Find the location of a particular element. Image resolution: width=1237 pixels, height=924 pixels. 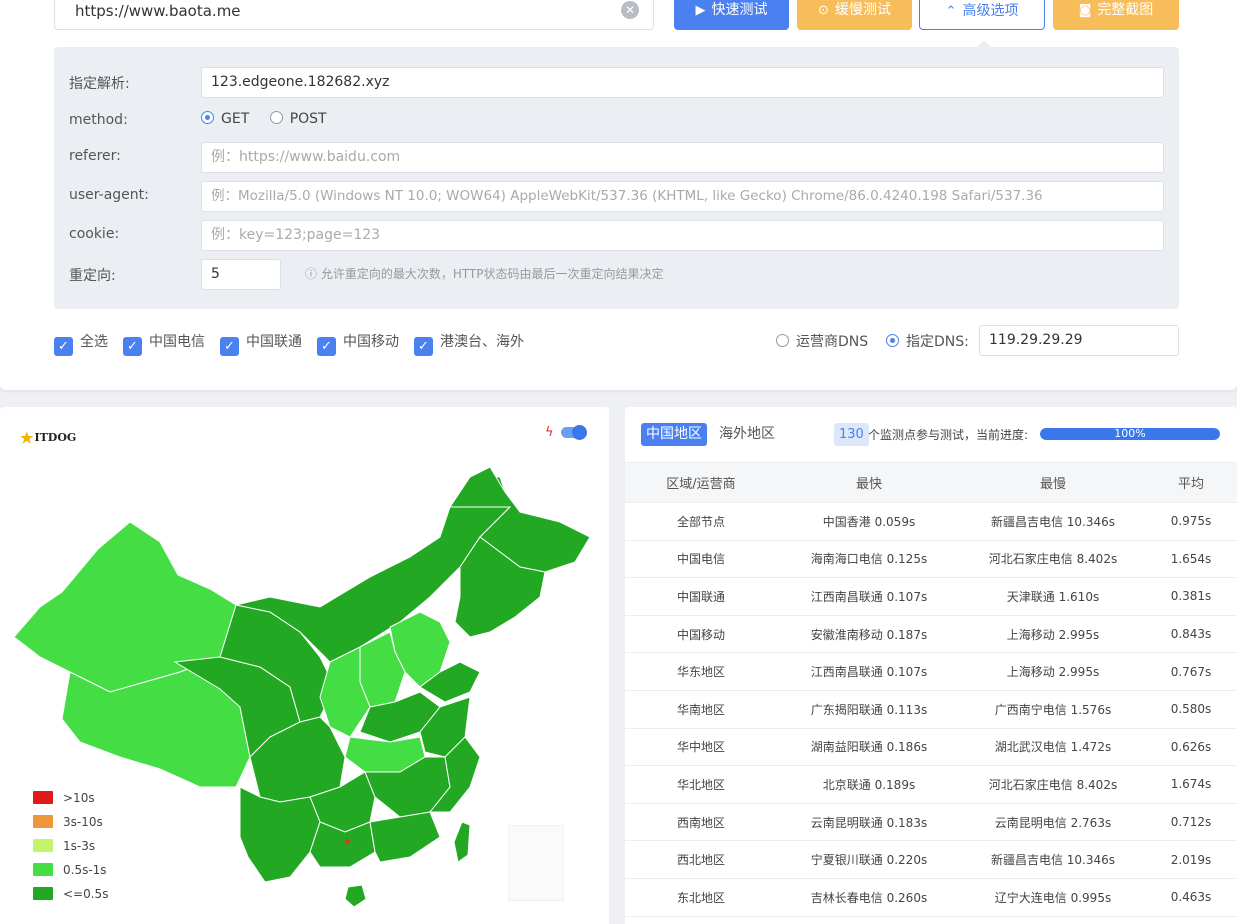

legend-item: 1s-3s is located at coordinates (70, 851).